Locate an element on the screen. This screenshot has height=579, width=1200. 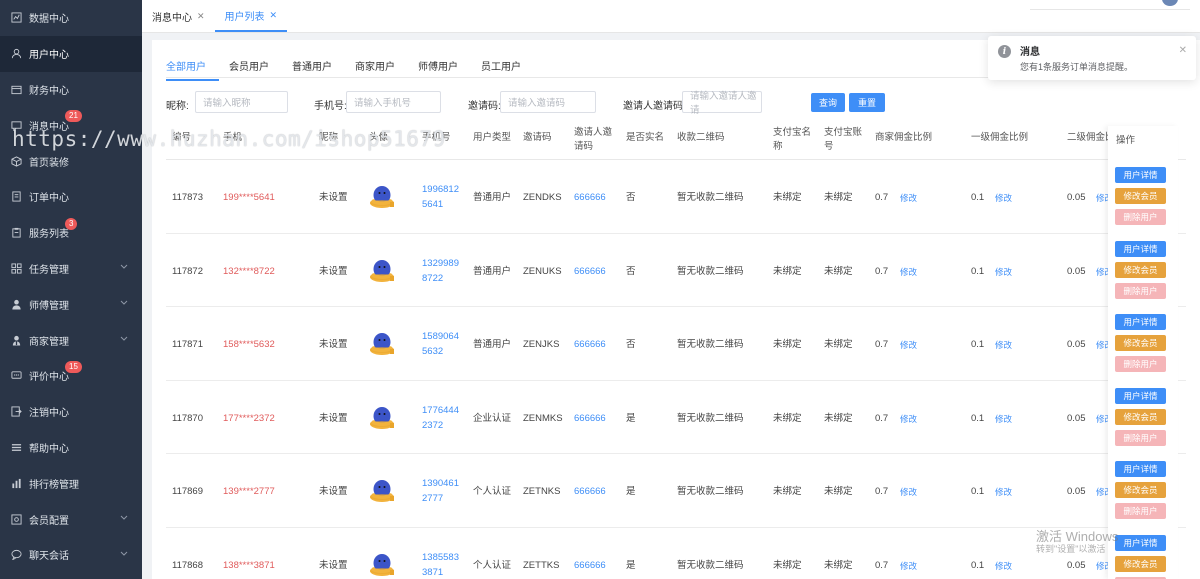
sidebar-item: 用户中心 is located at coordinates (71, 53).